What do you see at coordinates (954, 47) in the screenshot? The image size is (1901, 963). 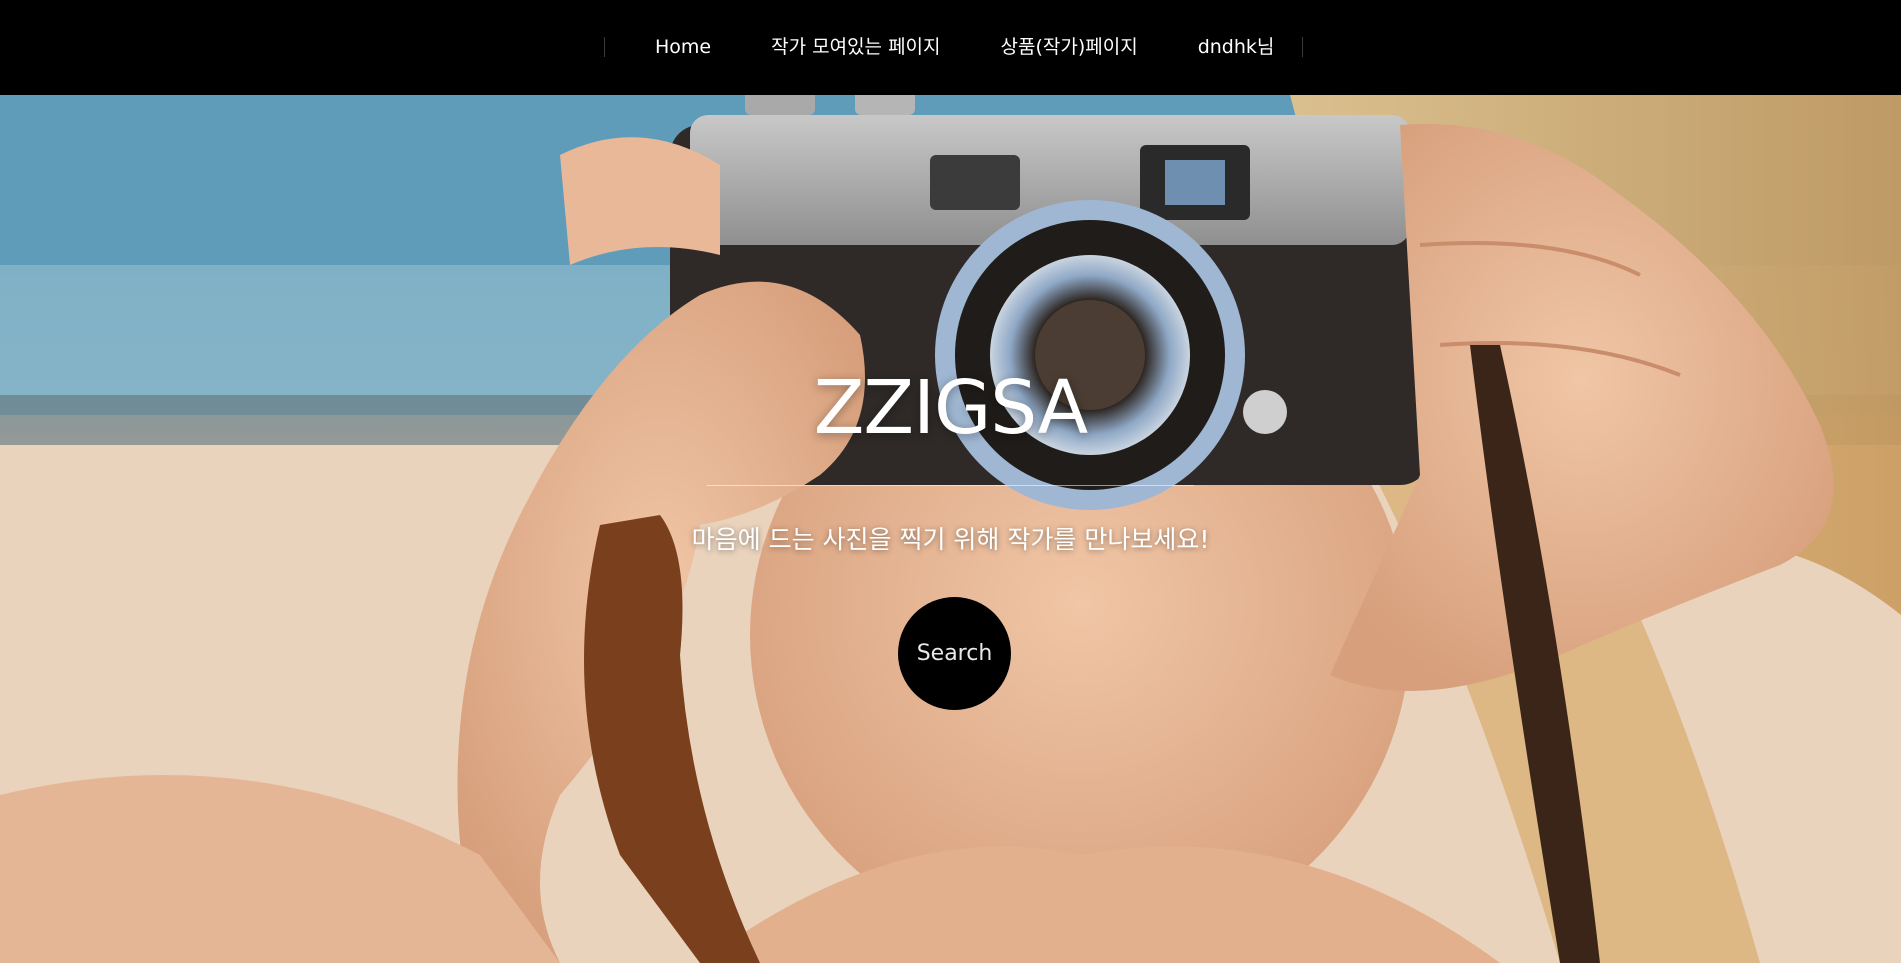 I see `nav-menu: Home 작가 모여있는 페이지 상품(작가)페이지 dndhk님` at bounding box center [954, 47].